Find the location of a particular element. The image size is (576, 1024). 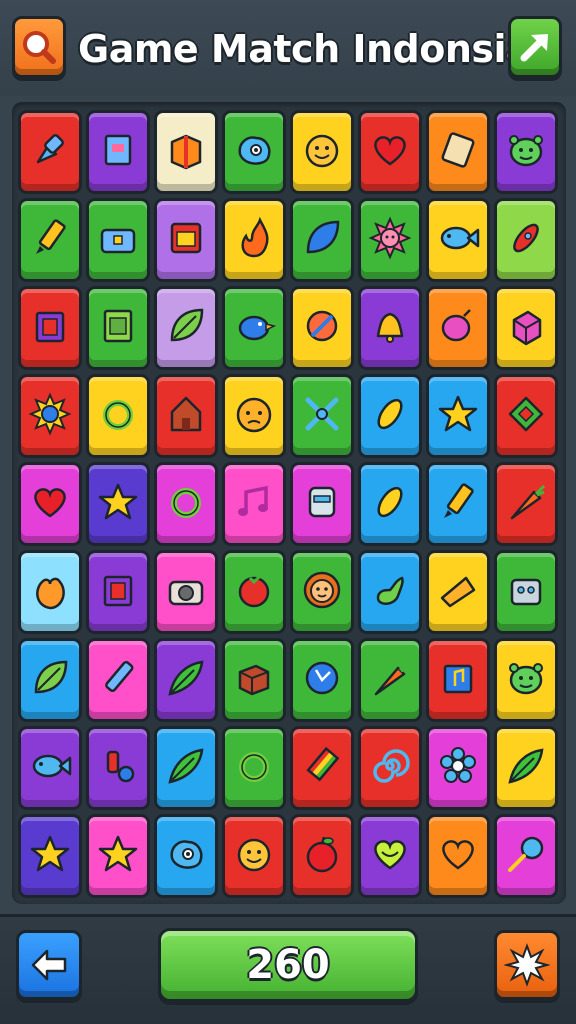

spiral-icon is located at coordinates (390, 768).